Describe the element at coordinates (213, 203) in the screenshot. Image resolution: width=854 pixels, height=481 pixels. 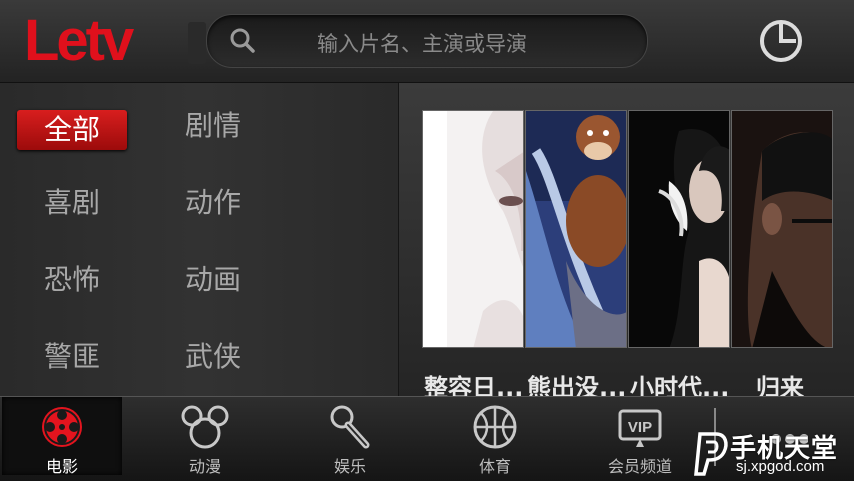
I see `category-action: 动作` at that location.